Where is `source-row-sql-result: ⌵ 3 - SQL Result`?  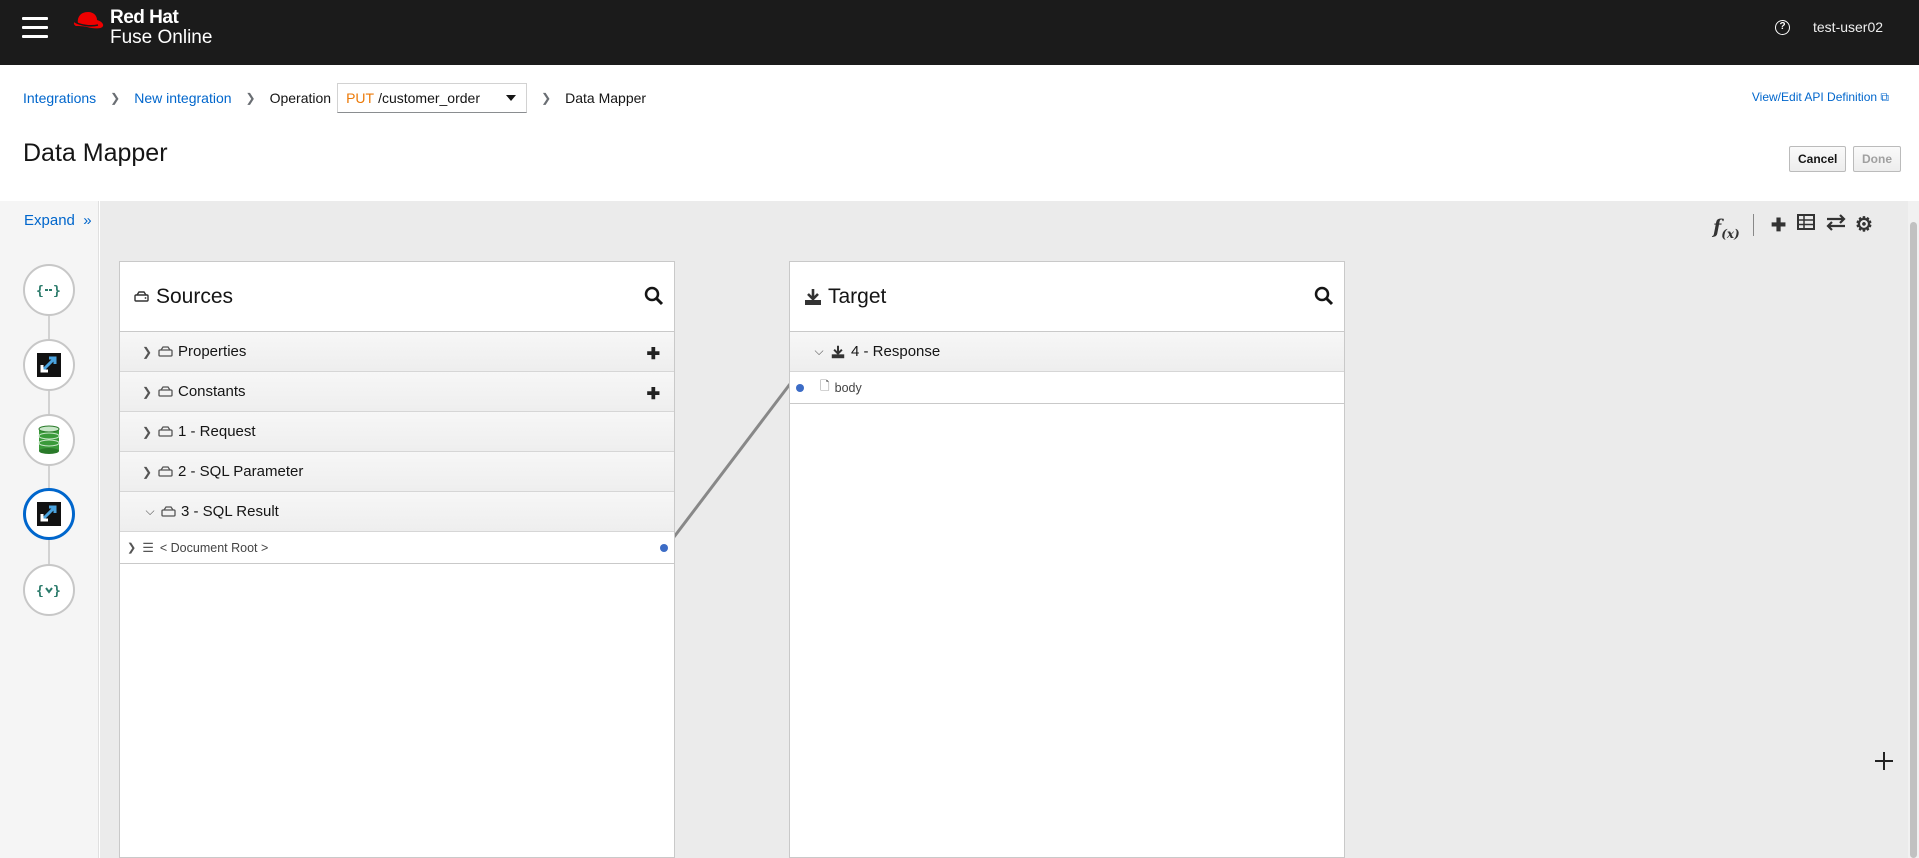
source-row-sql-result: ⌵ 3 - SQL Result is located at coordinates (397, 512).